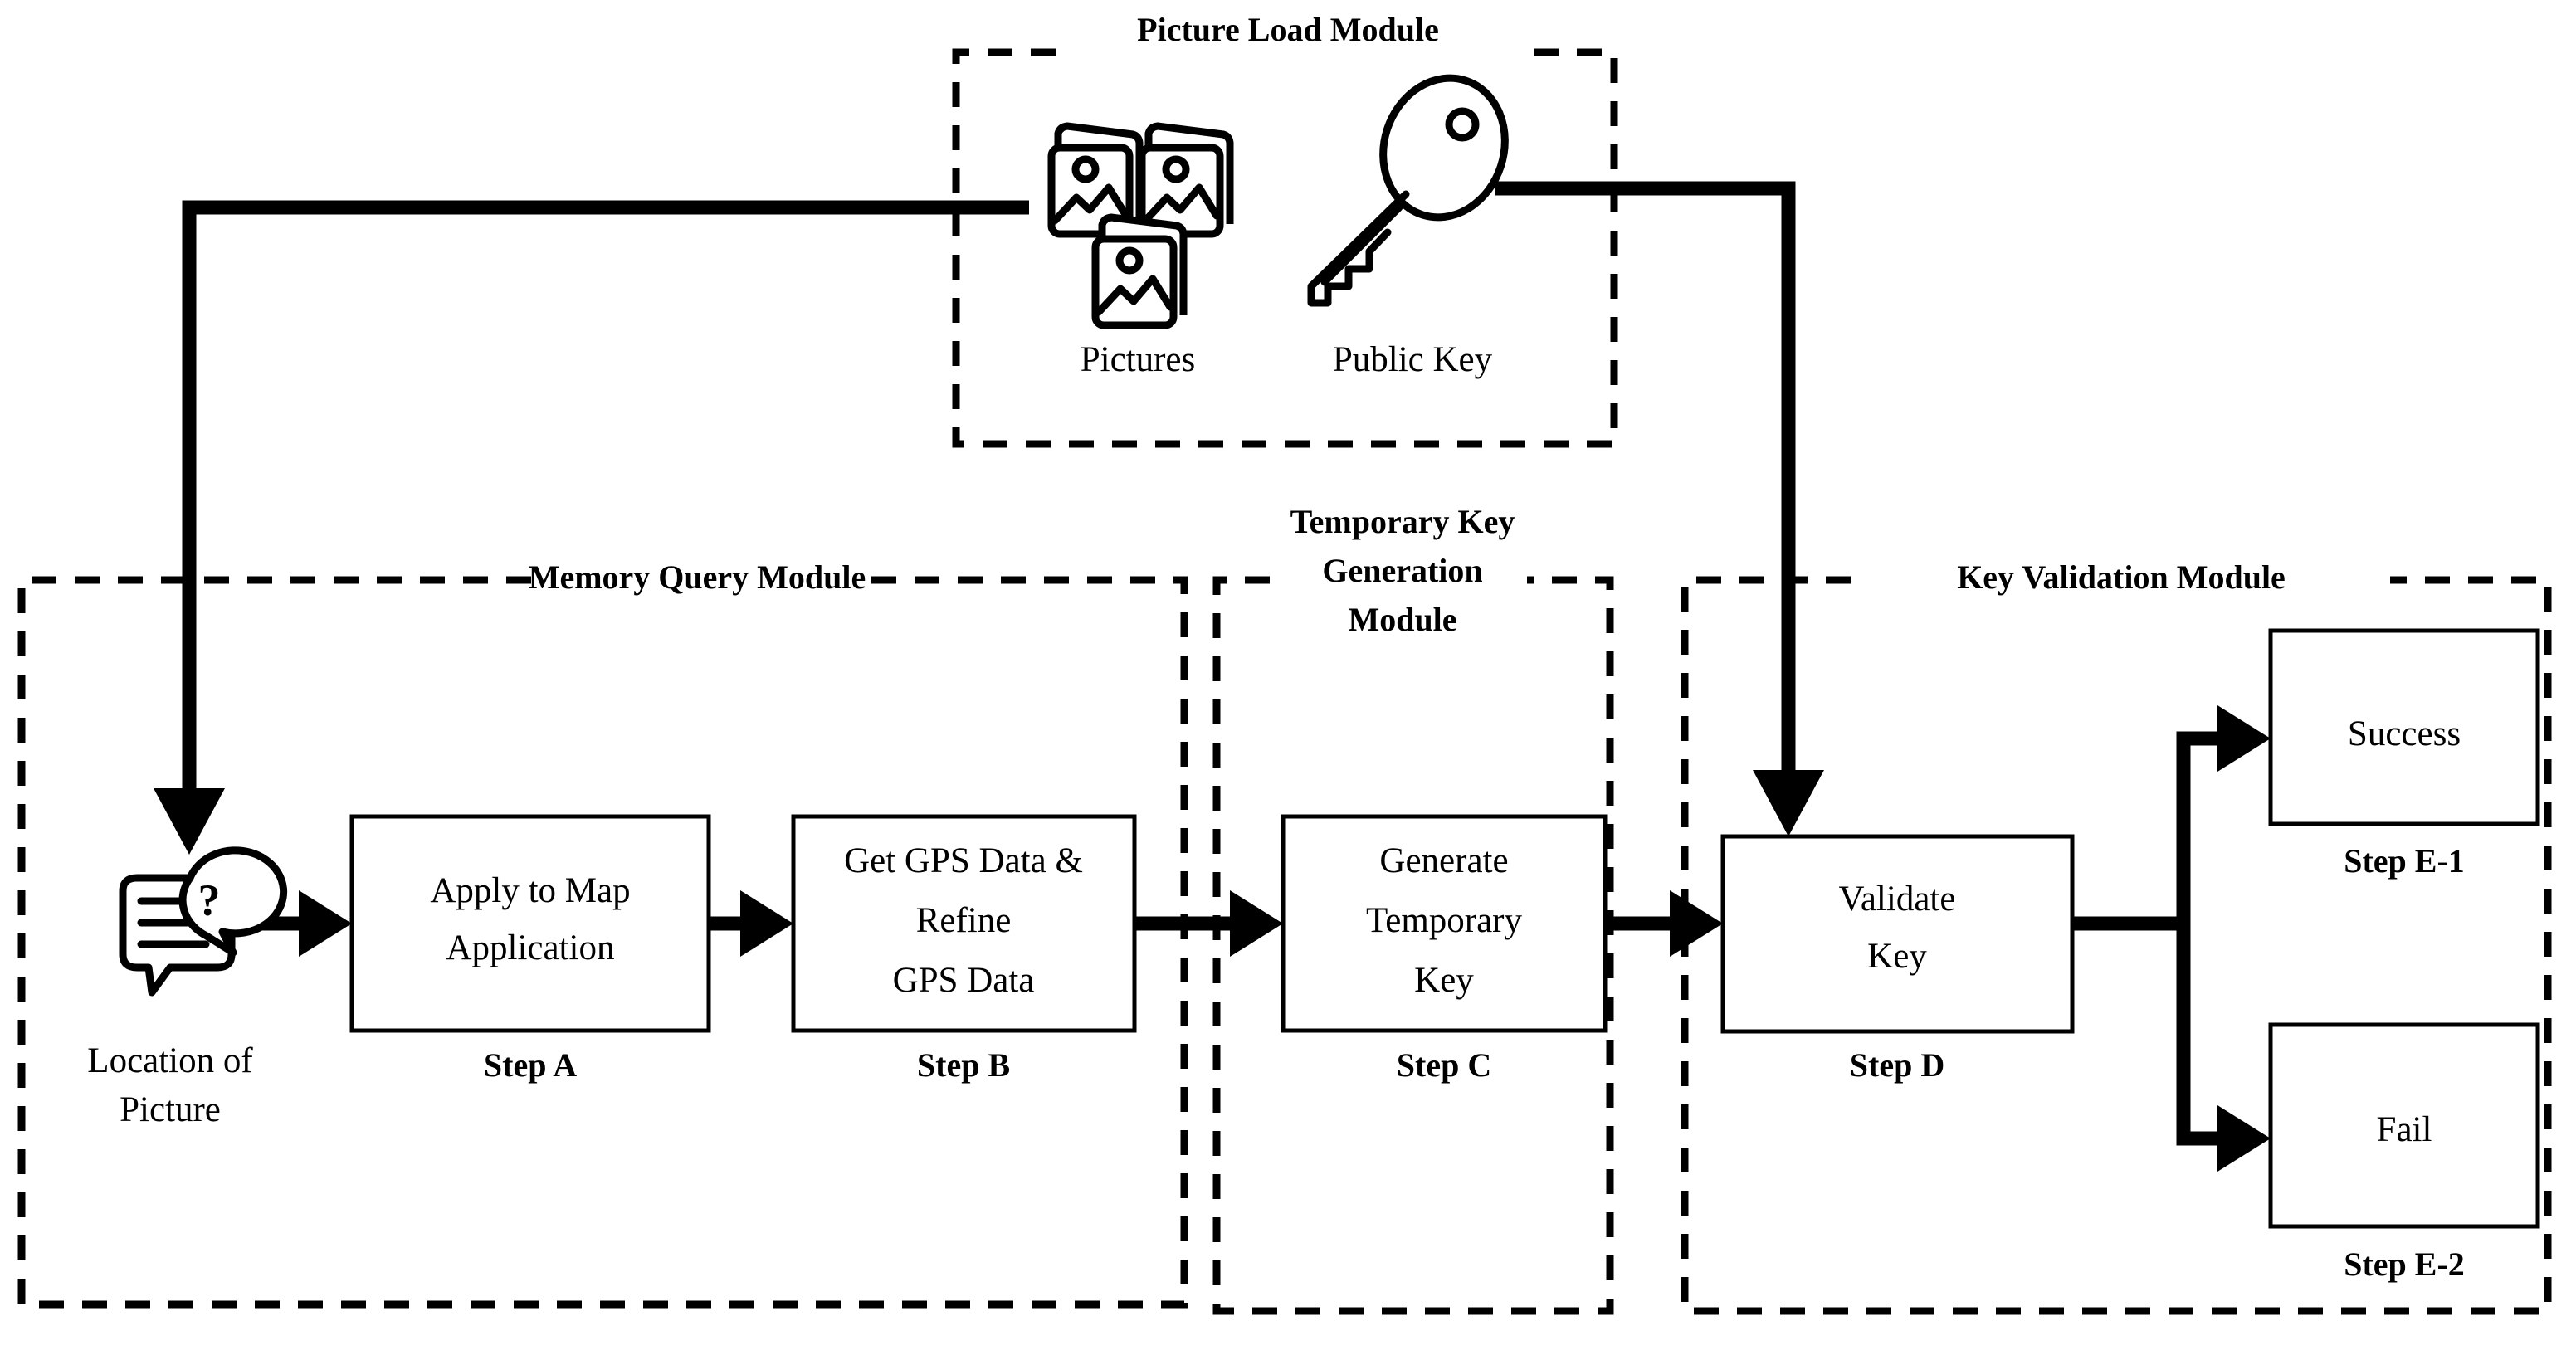 Image resolution: width=2576 pixels, height=1350 pixels. Describe the element at coordinates (1444, 1065) in the screenshot. I see `step-c-label: Step C` at that location.